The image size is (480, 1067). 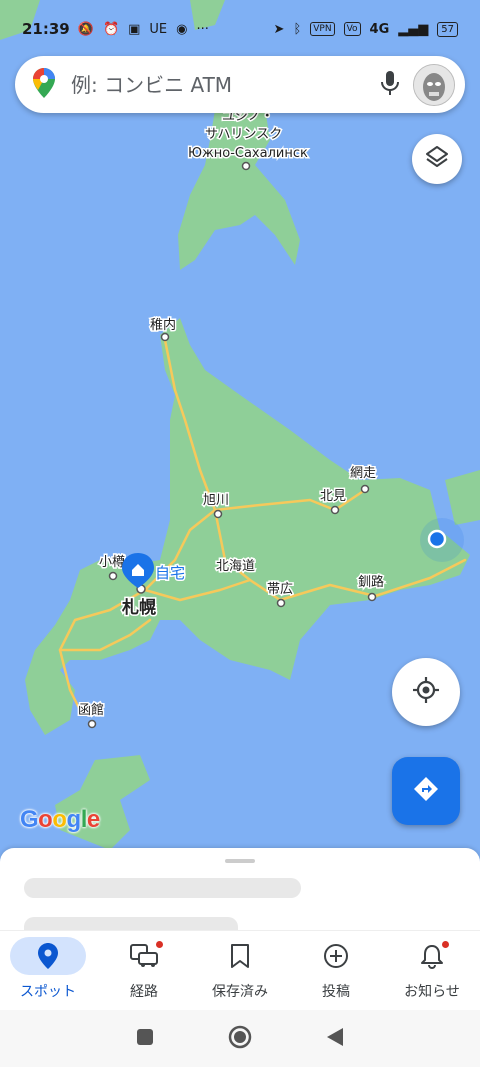 I want to click on nav-label-commute: 経路, so click(x=144, y=992).